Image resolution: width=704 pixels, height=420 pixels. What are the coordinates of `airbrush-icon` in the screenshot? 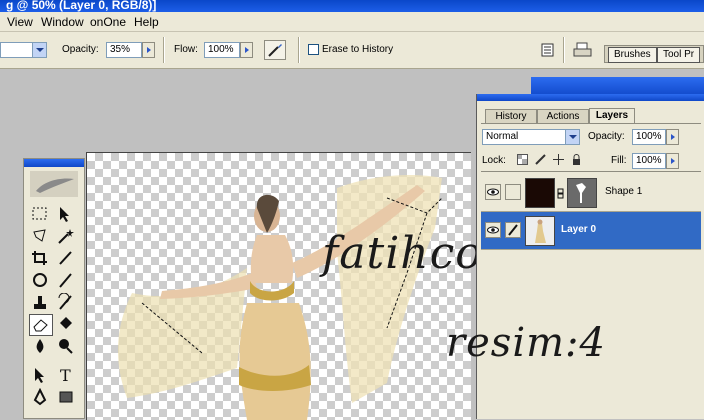 It's located at (275, 50).